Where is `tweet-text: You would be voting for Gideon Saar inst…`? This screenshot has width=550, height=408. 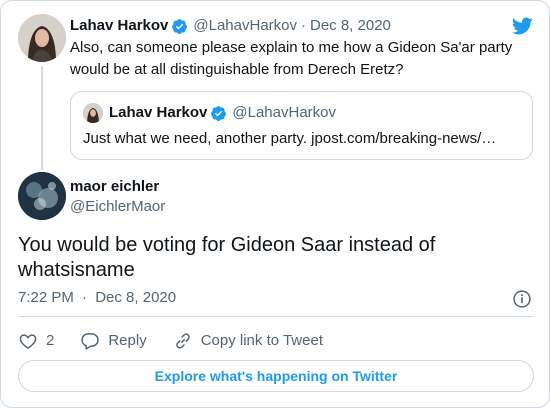 tweet-text: You would be voting for Gideon Saar inst… is located at coordinates (227, 257).